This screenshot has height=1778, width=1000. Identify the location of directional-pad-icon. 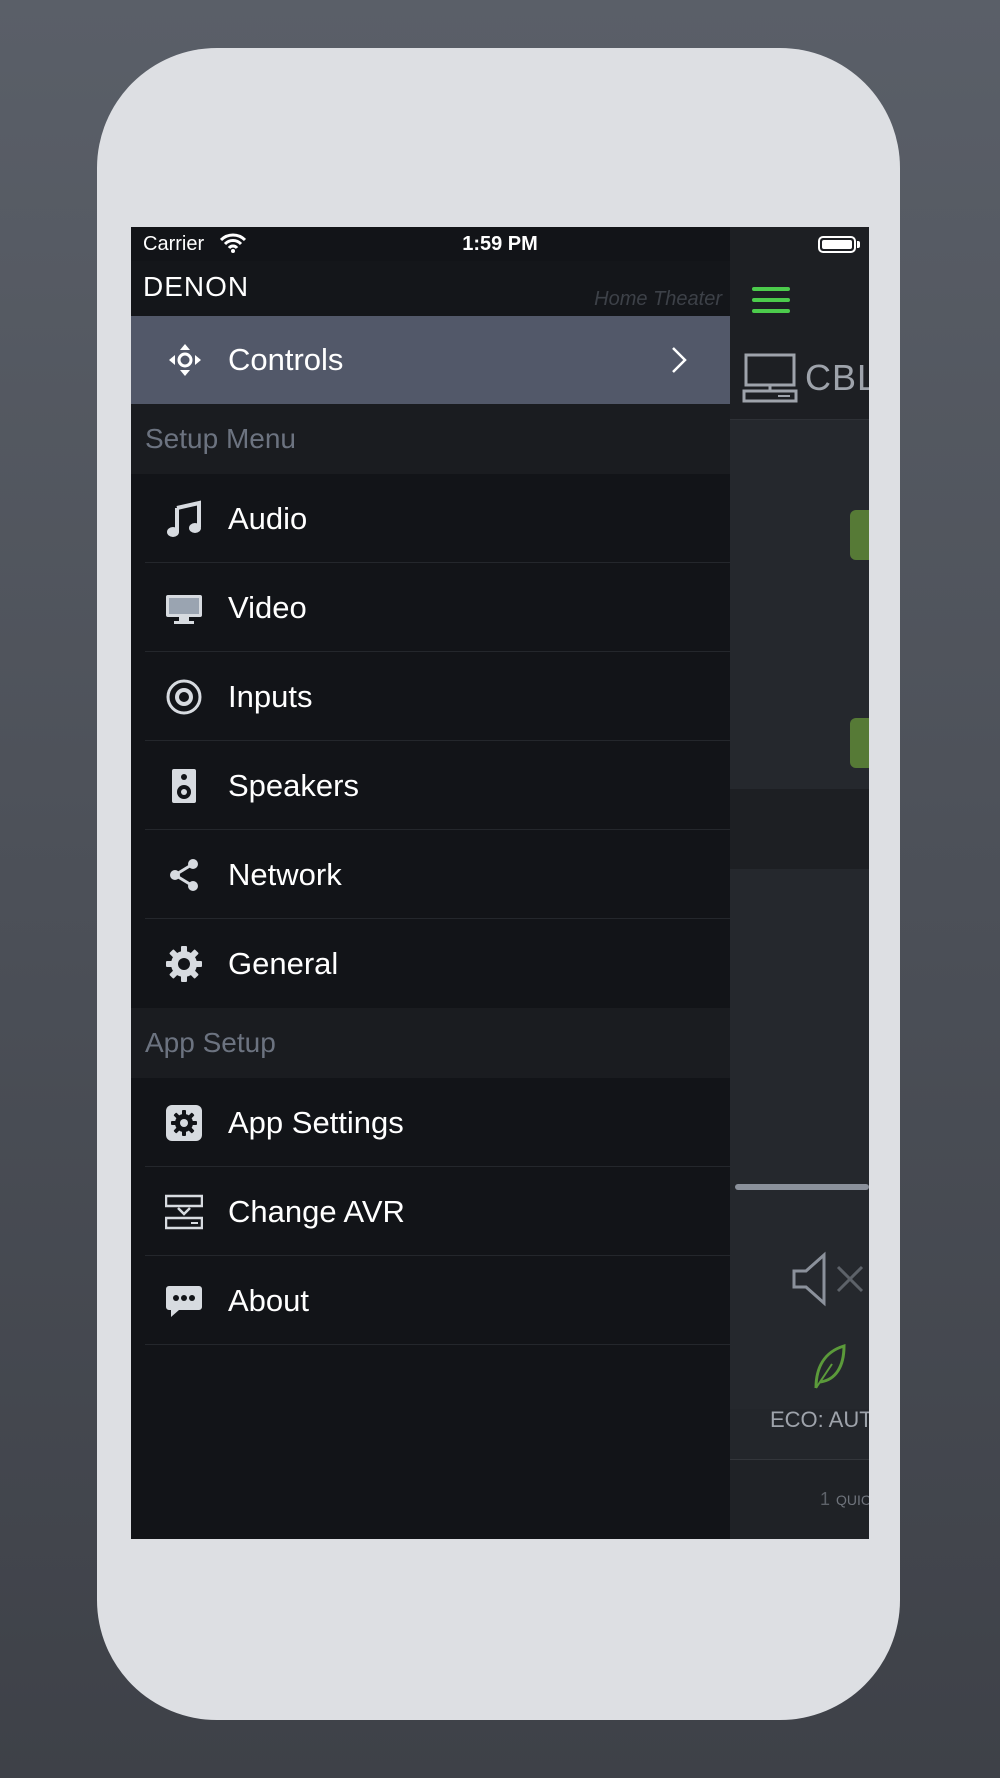
(185, 360).